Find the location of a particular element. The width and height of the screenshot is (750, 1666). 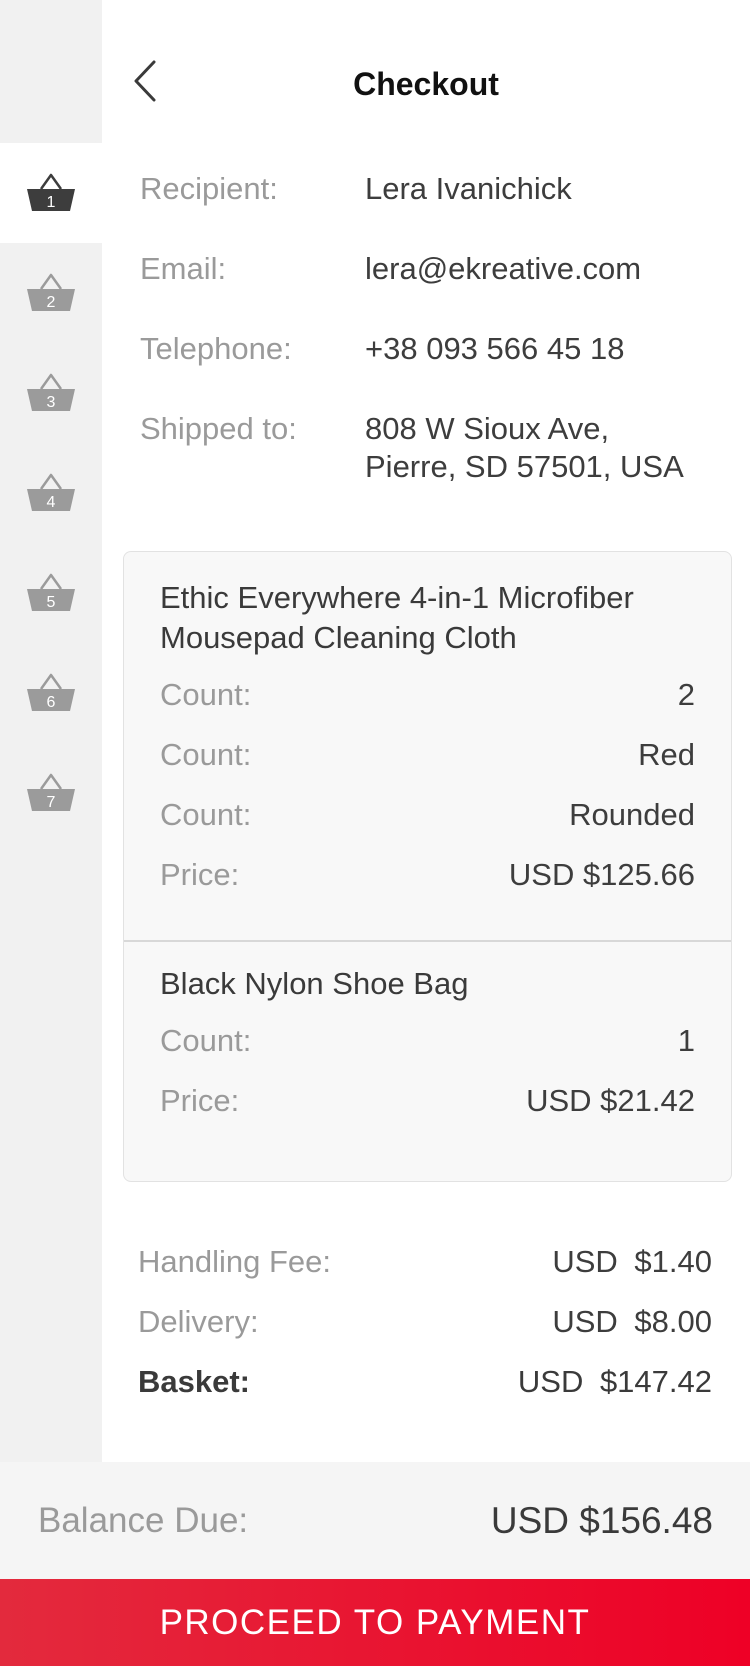

email-value: lera@ekreative.com is located at coordinates (503, 268).